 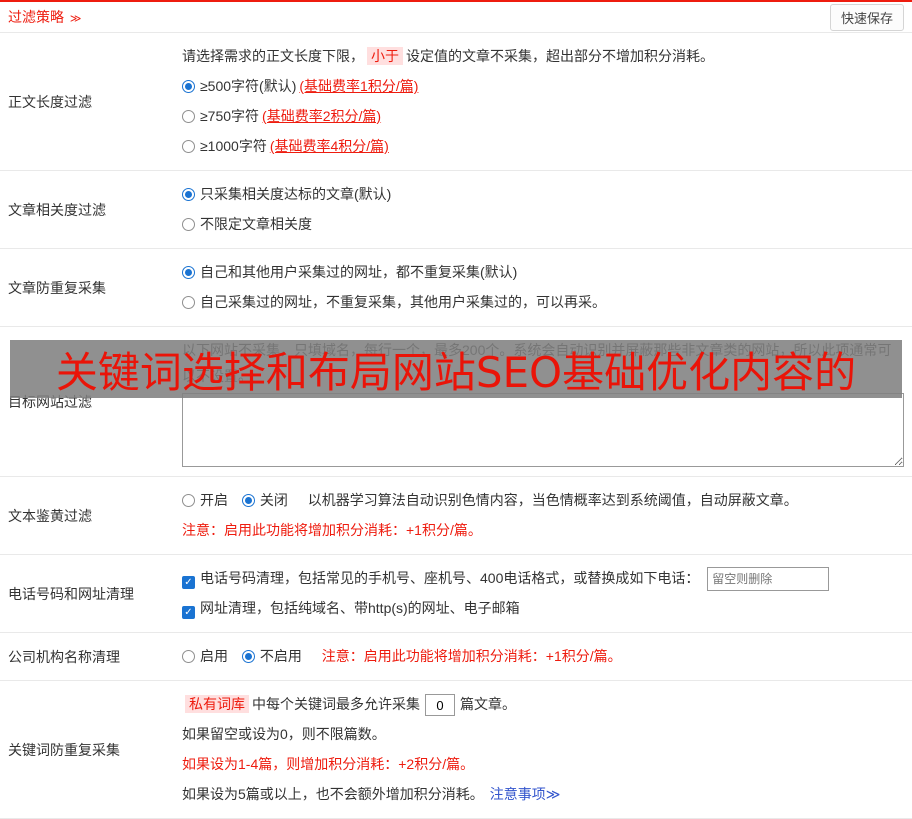 I want to click on option-text: 启用, so click(x=214, y=656).